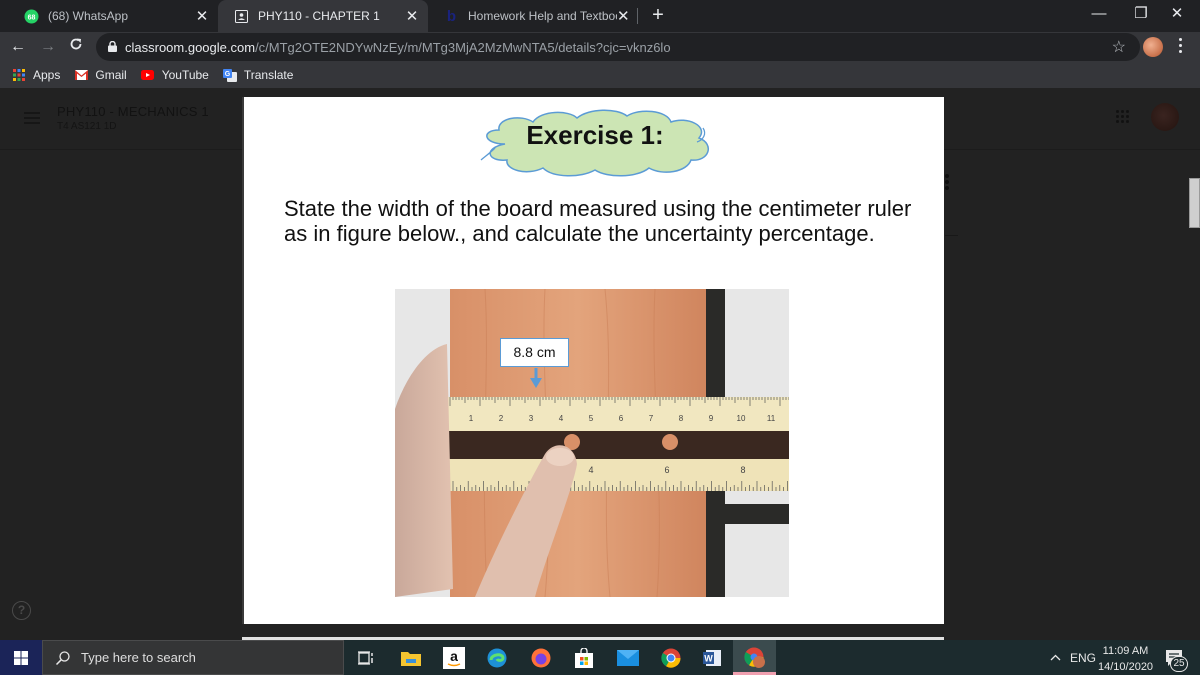 Image resolution: width=1200 pixels, height=675 pixels. I want to click on bookmark-star-icon: ☆, so click(1119, 47).